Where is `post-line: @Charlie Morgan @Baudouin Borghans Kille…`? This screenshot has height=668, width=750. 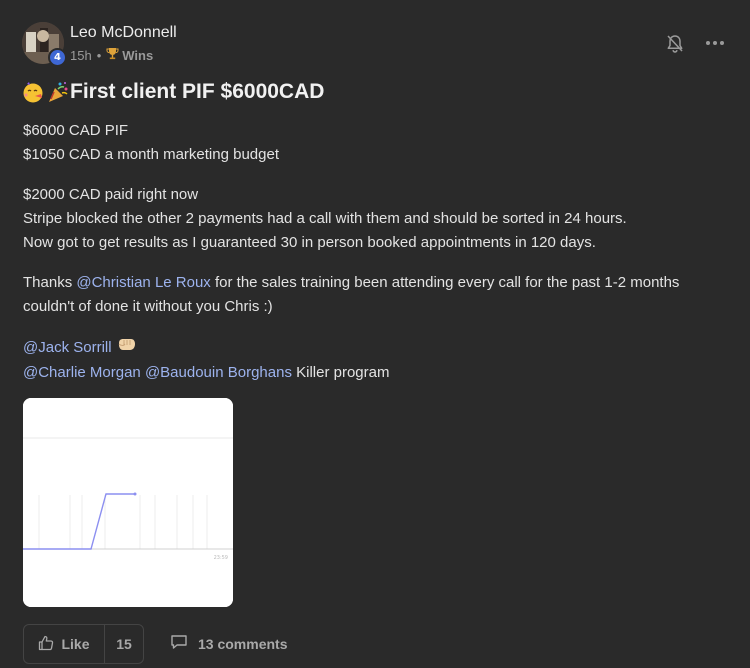 post-line: @Charlie Morgan @Baudouin Borghans Kille… is located at coordinates (378, 373).